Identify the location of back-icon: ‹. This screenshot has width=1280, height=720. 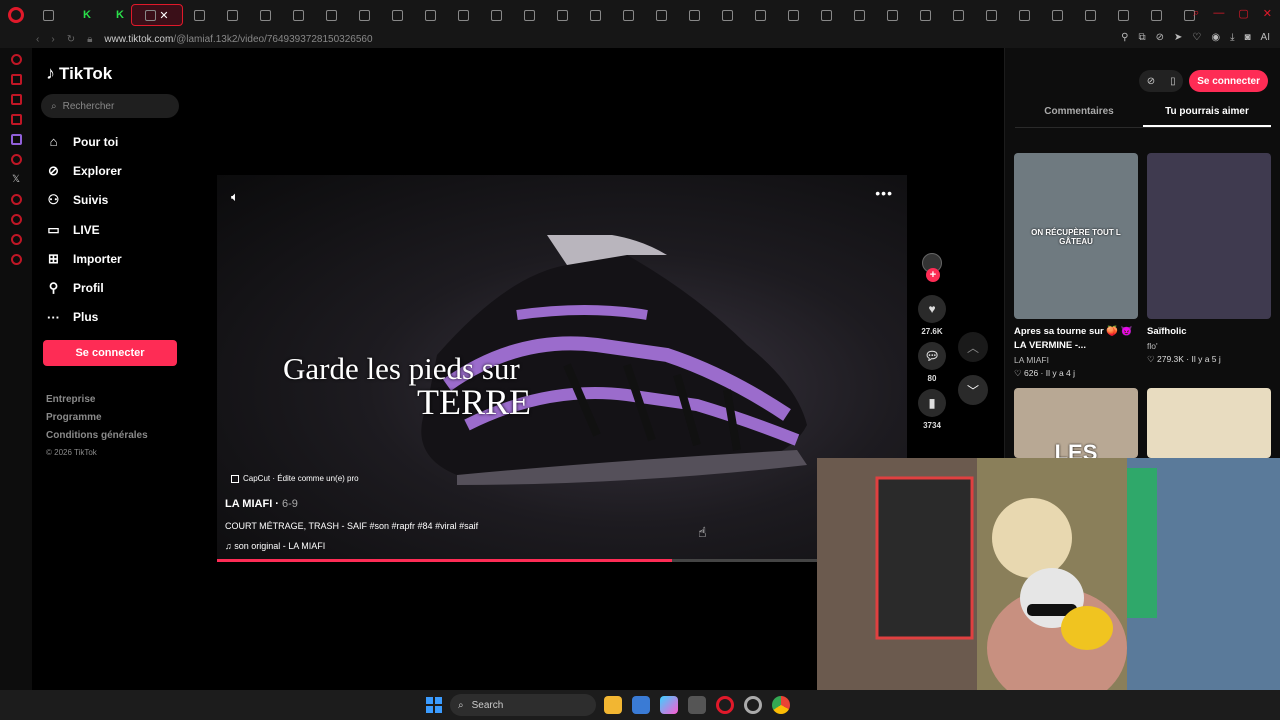
(37, 39).